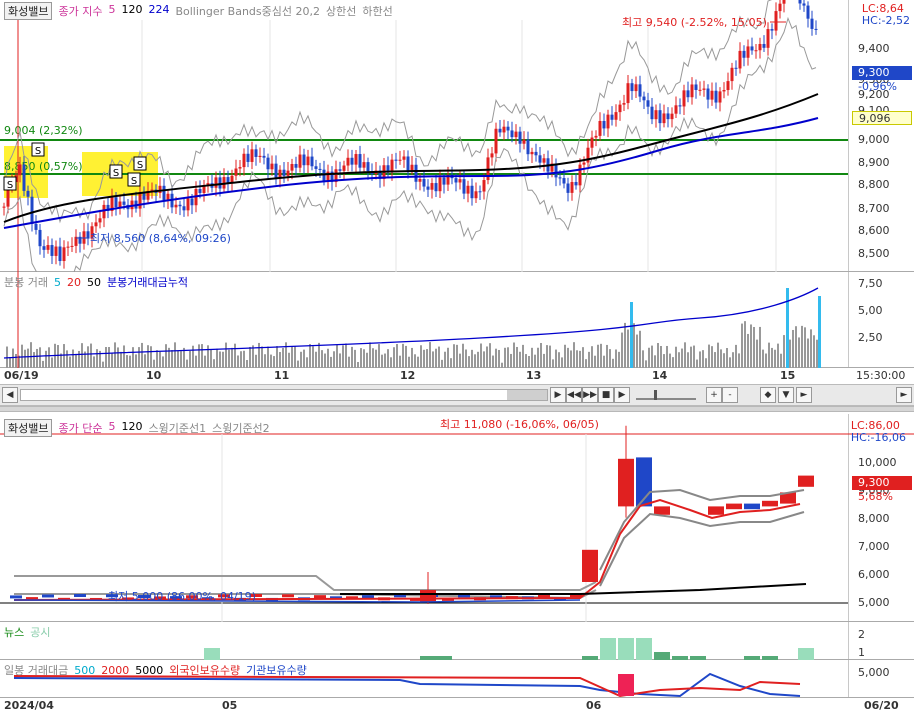  What do you see at coordinates (590, 395) in the screenshot?
I see `fast-forward-button: ▶▶` at bounding box center [590, 395].